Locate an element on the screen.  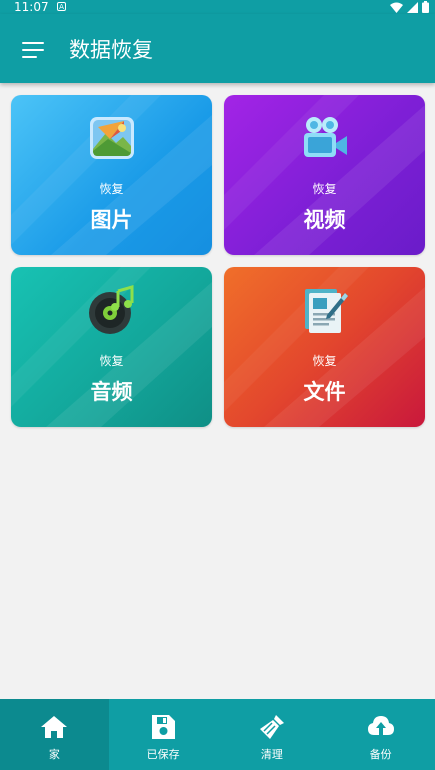
signal-icon is located at coordinates (412, 7).